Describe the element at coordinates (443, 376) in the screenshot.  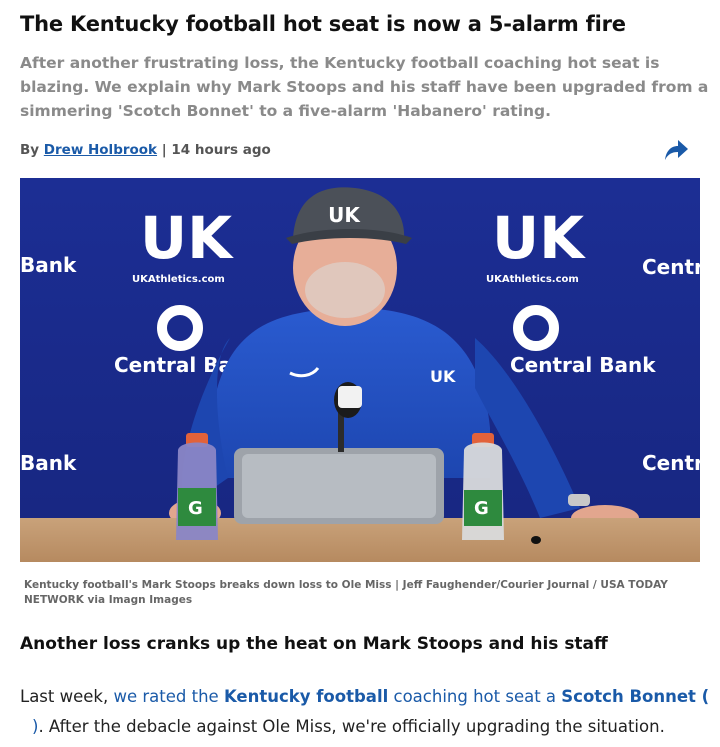
I see `shirt-logo: UK` at that location.